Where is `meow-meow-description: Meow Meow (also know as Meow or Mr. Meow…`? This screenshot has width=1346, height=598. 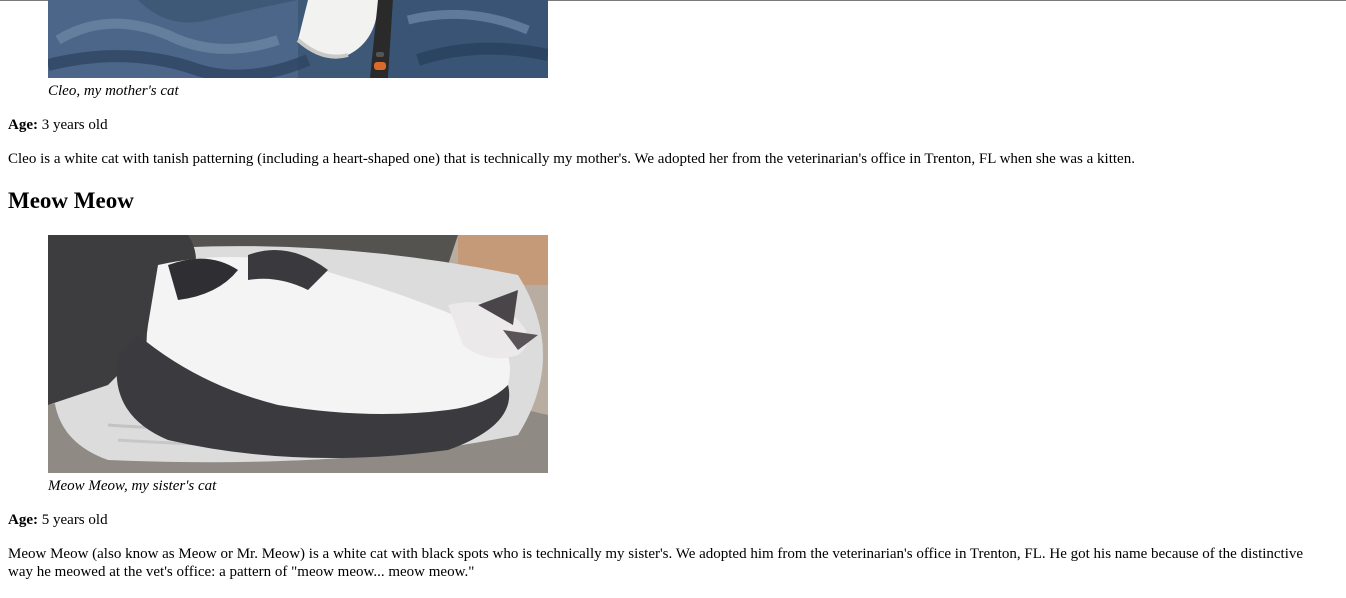
meow-meow-description: Meow Meow (also know as Meow or Mr. Meow… is located at coordinates (656, 563).